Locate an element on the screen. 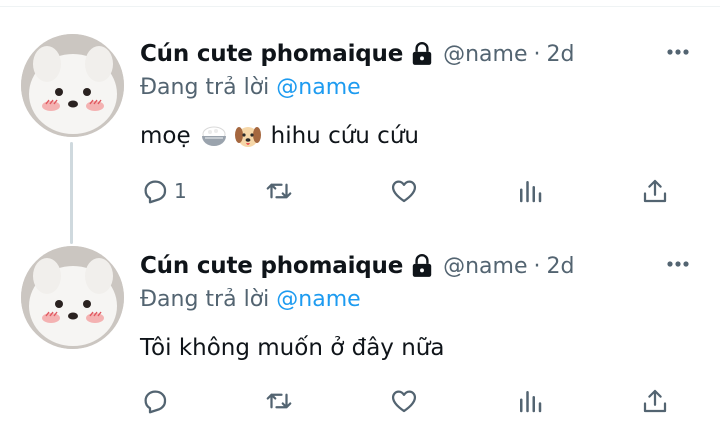 The image size is (720, 433). top-divider is located at coordinates (360, 3).